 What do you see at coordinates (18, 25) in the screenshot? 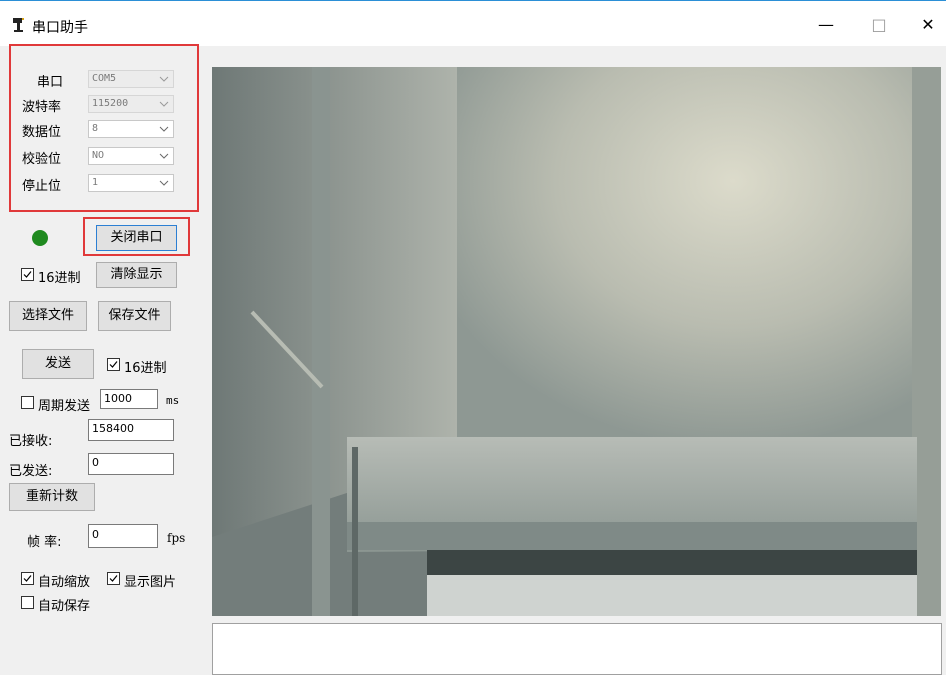
I see `app-icon` at bounding box center [18, 25].